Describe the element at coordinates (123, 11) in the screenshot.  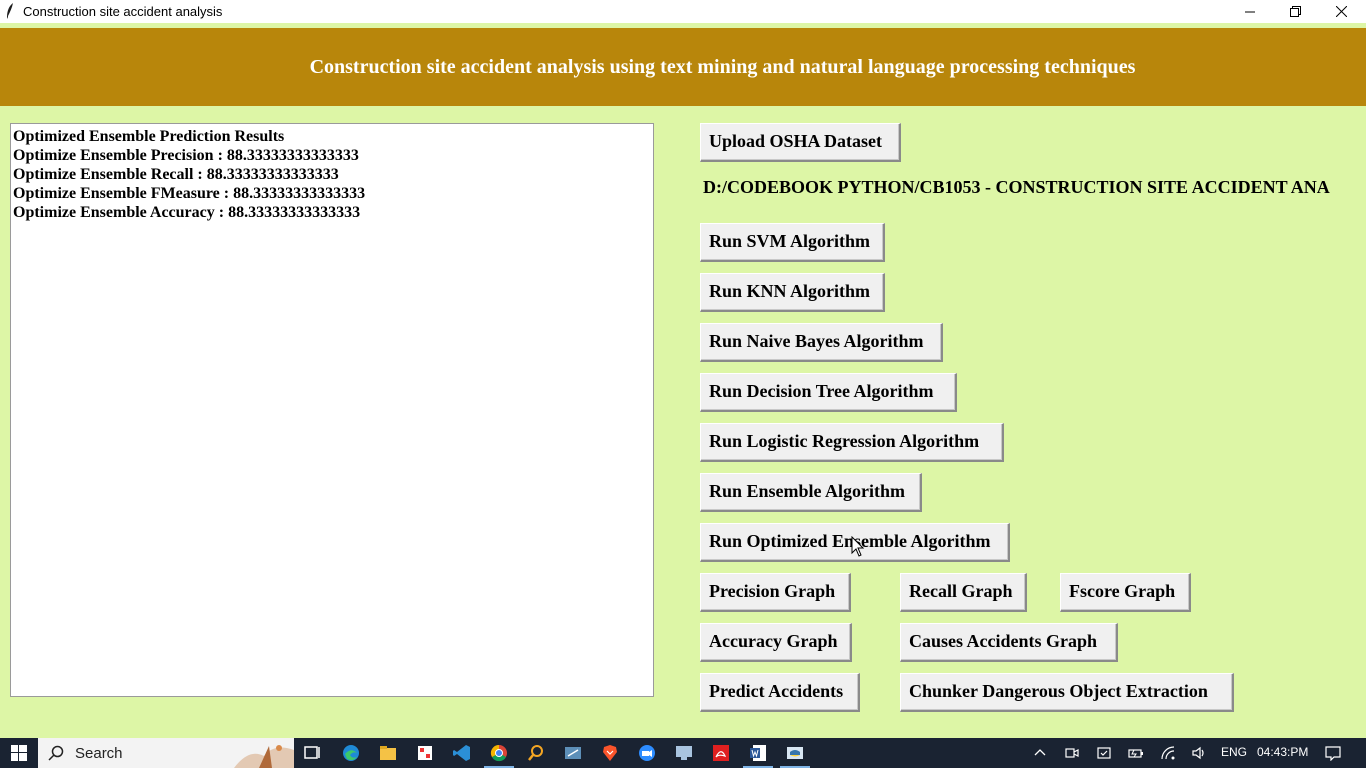
I see `window-title: Construction site accident analysis` at that location.